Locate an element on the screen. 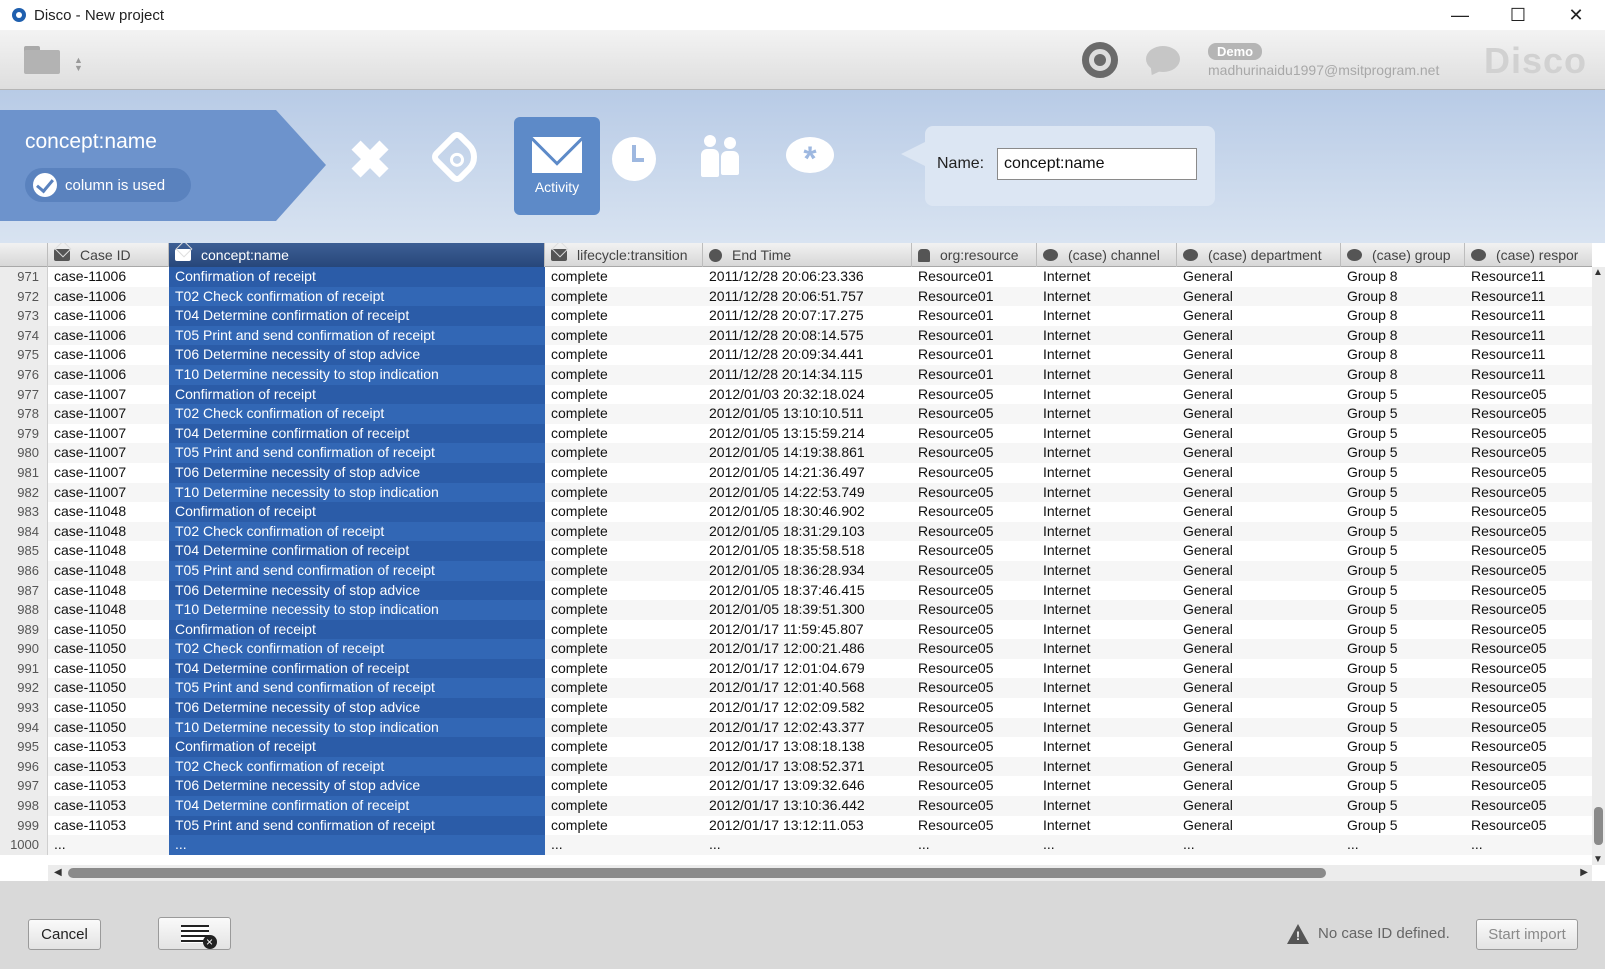  sort-arrows-icon: ▲ ▼ is located at coordinates (78, 64).